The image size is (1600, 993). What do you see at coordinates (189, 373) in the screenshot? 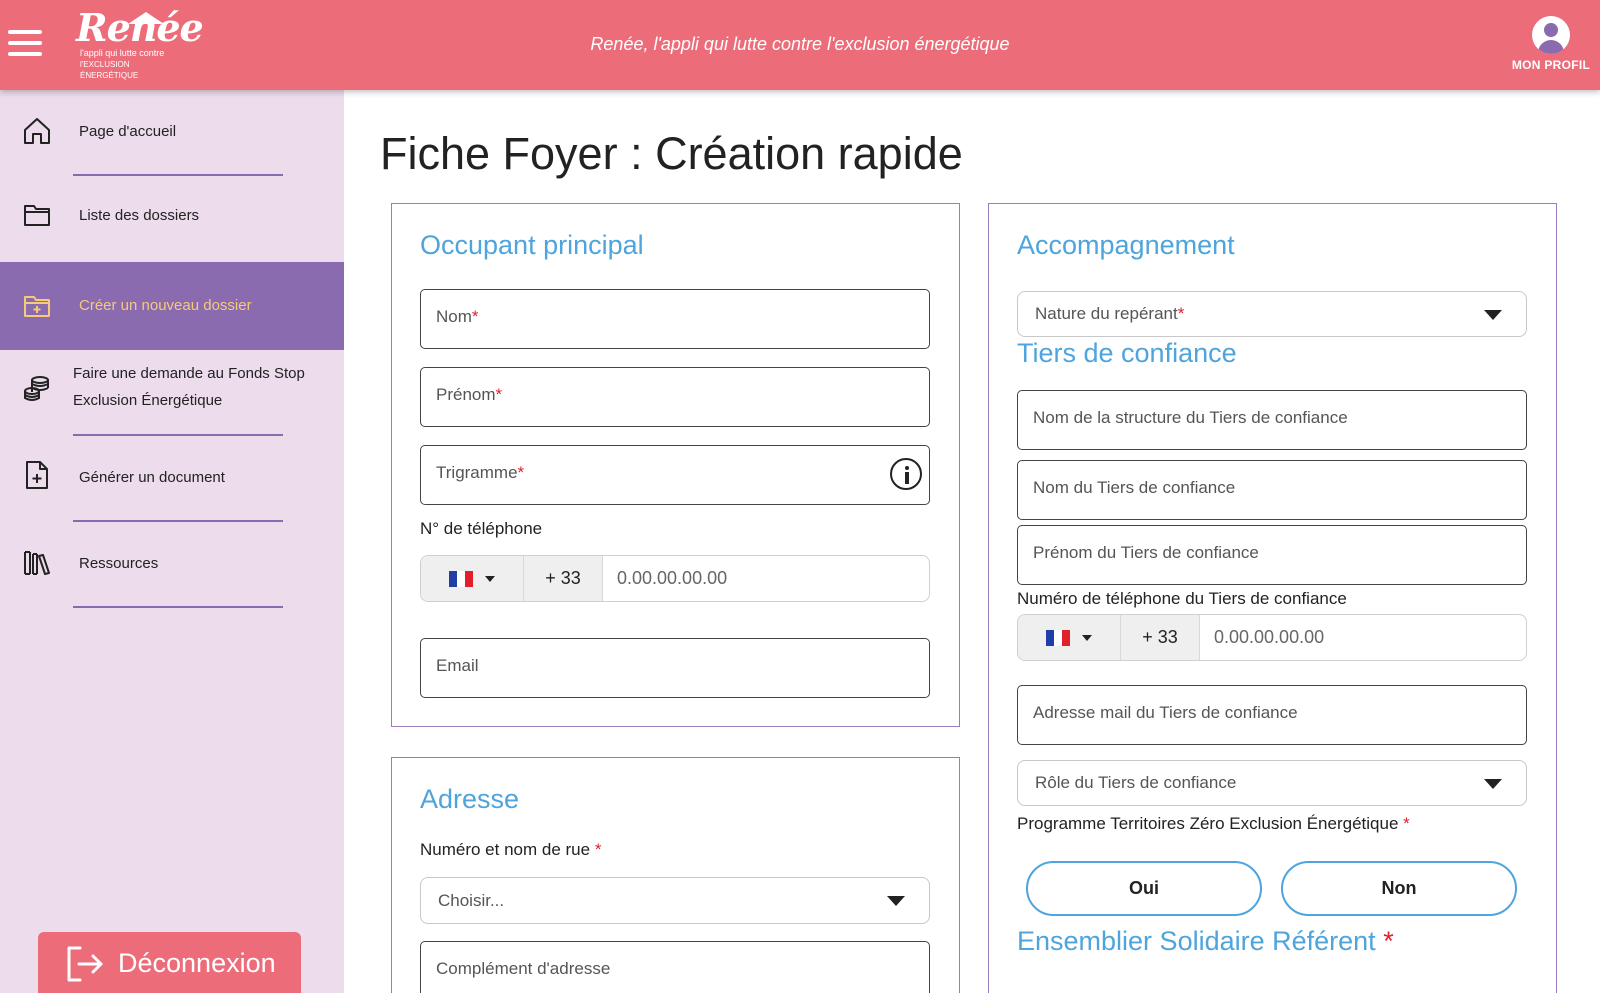
I see `sidebar-item-label: Faire une demande au Fonds Stop` at bounding box center [189, 373].